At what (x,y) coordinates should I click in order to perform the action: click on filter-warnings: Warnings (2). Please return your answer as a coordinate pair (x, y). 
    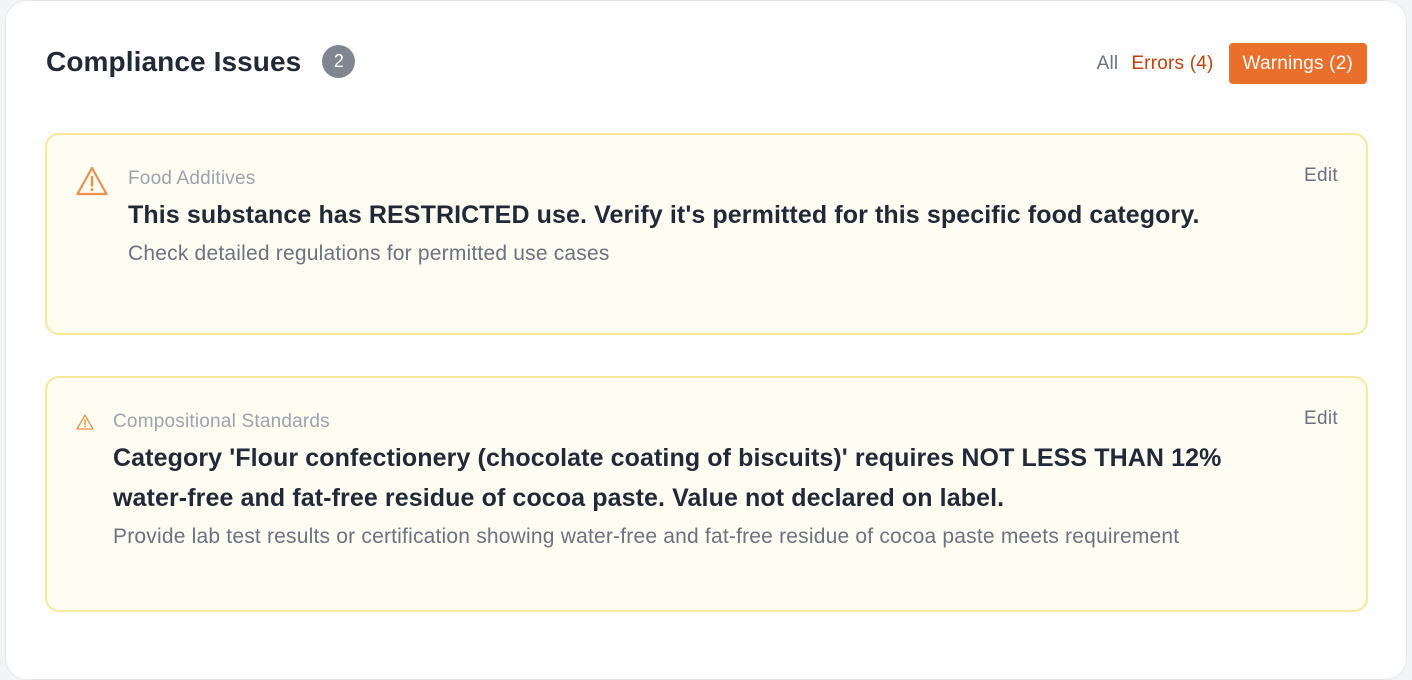
    Looking at the image, I should click on (1297, 63).